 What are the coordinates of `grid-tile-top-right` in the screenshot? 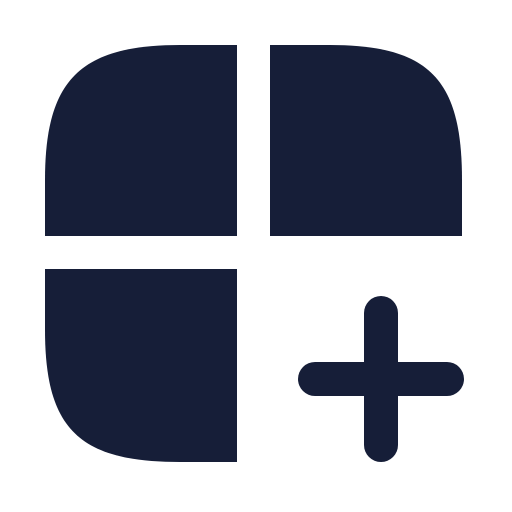 It's located at (366, 140).